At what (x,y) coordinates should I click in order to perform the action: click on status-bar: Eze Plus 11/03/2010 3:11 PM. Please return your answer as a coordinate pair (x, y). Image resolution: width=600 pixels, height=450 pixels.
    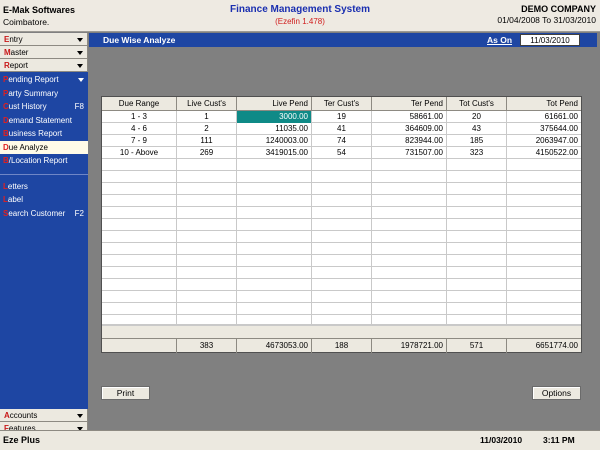
    Looking at the image, I should click on (300, 440).